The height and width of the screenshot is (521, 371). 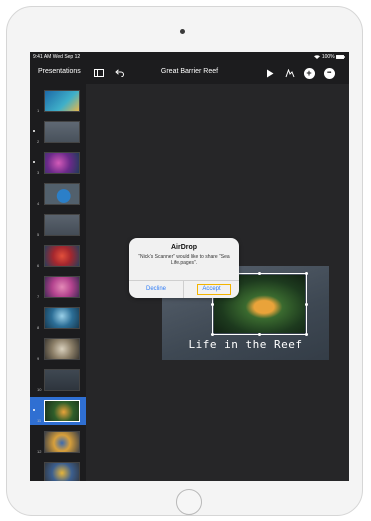 I want to click on slide-number: 6, so click(x=38, y=265).